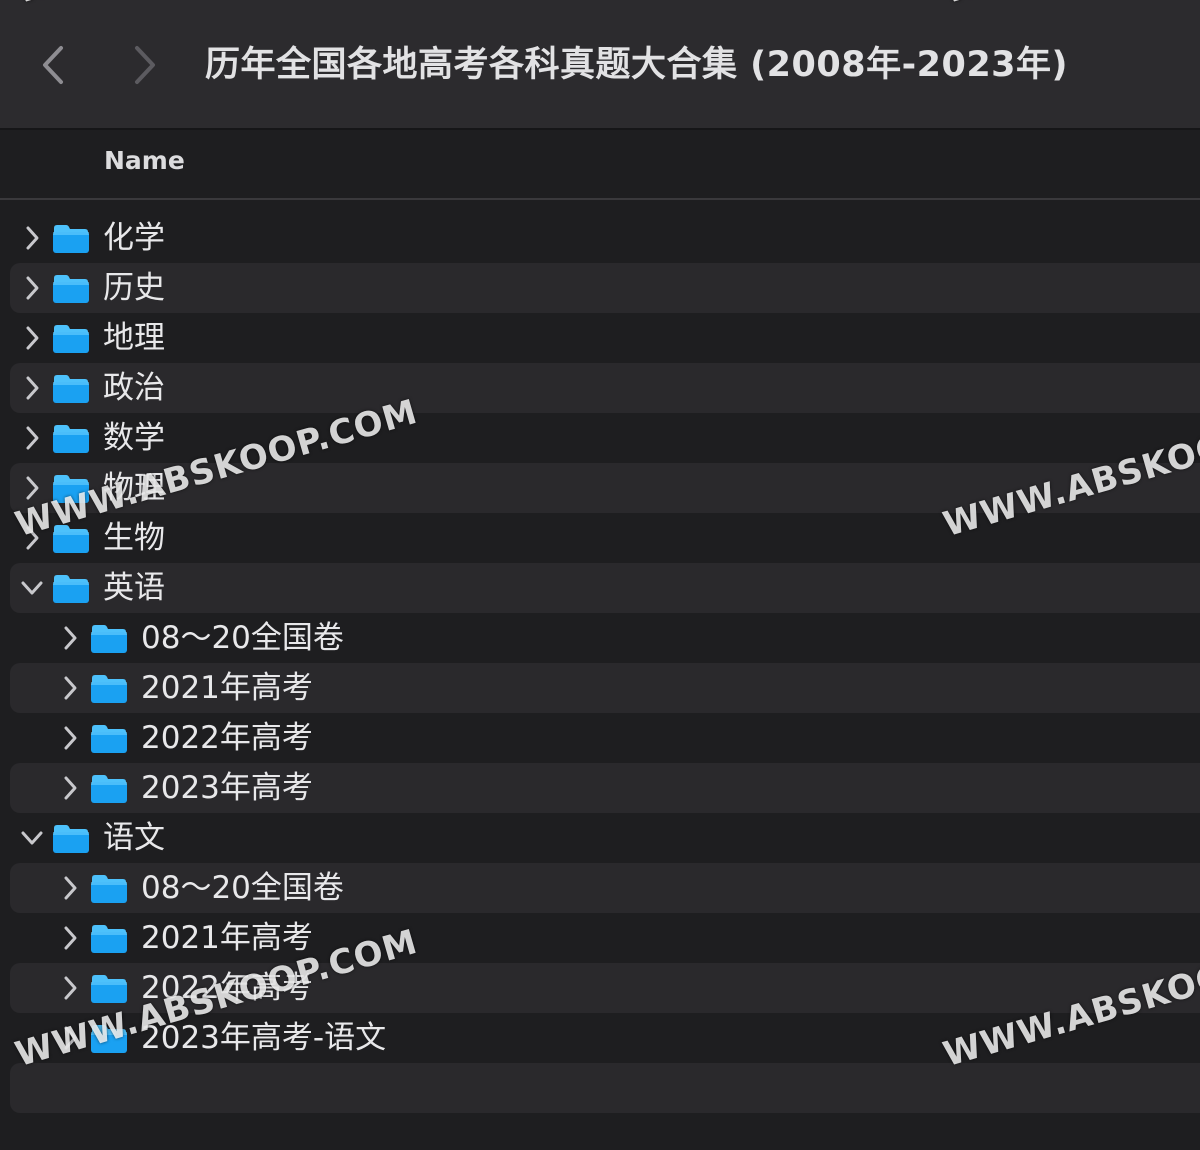 Image resolution: width=1200 pixels, height=1150 pixels. I want to click on back-button, so click(54, 65).